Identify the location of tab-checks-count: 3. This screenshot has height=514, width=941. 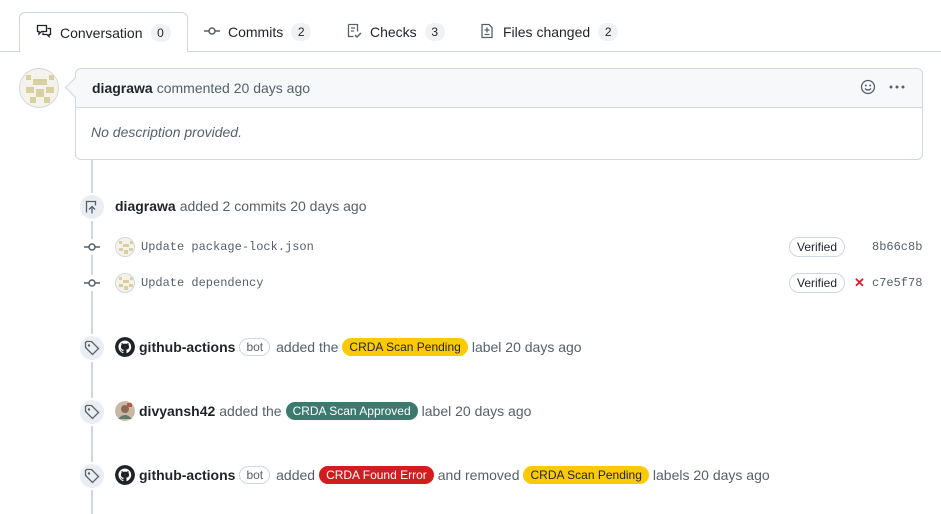
(434, 32).